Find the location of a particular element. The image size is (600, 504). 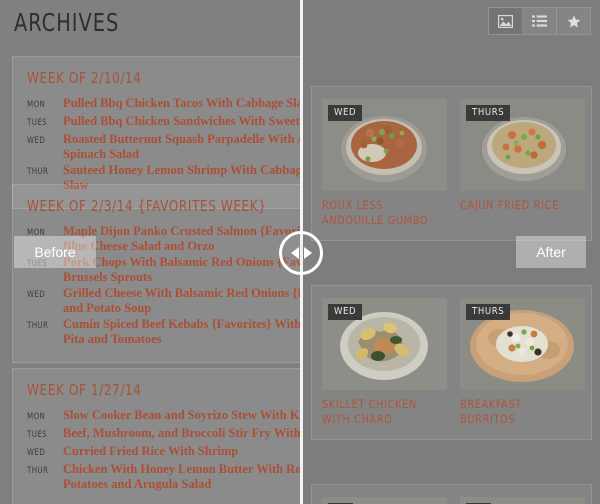

after-label: After is located at coordinates (551, 252).